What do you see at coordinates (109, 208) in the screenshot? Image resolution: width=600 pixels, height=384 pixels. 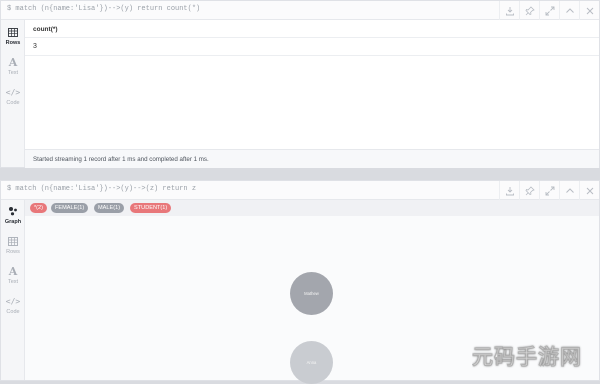 I see `label-pill: MALE(1)` at bounding box center [109, 208].